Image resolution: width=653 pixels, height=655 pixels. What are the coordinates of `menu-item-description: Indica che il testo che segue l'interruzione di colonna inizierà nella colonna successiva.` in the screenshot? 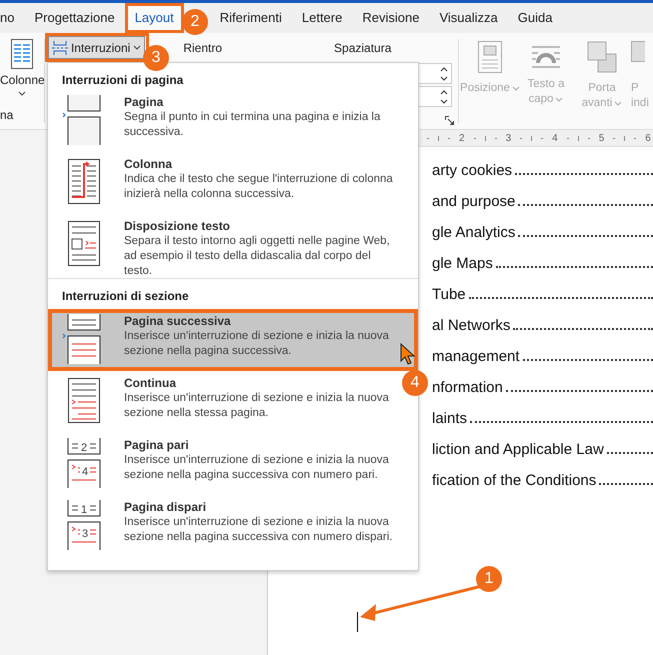 It's located at (259, 187).